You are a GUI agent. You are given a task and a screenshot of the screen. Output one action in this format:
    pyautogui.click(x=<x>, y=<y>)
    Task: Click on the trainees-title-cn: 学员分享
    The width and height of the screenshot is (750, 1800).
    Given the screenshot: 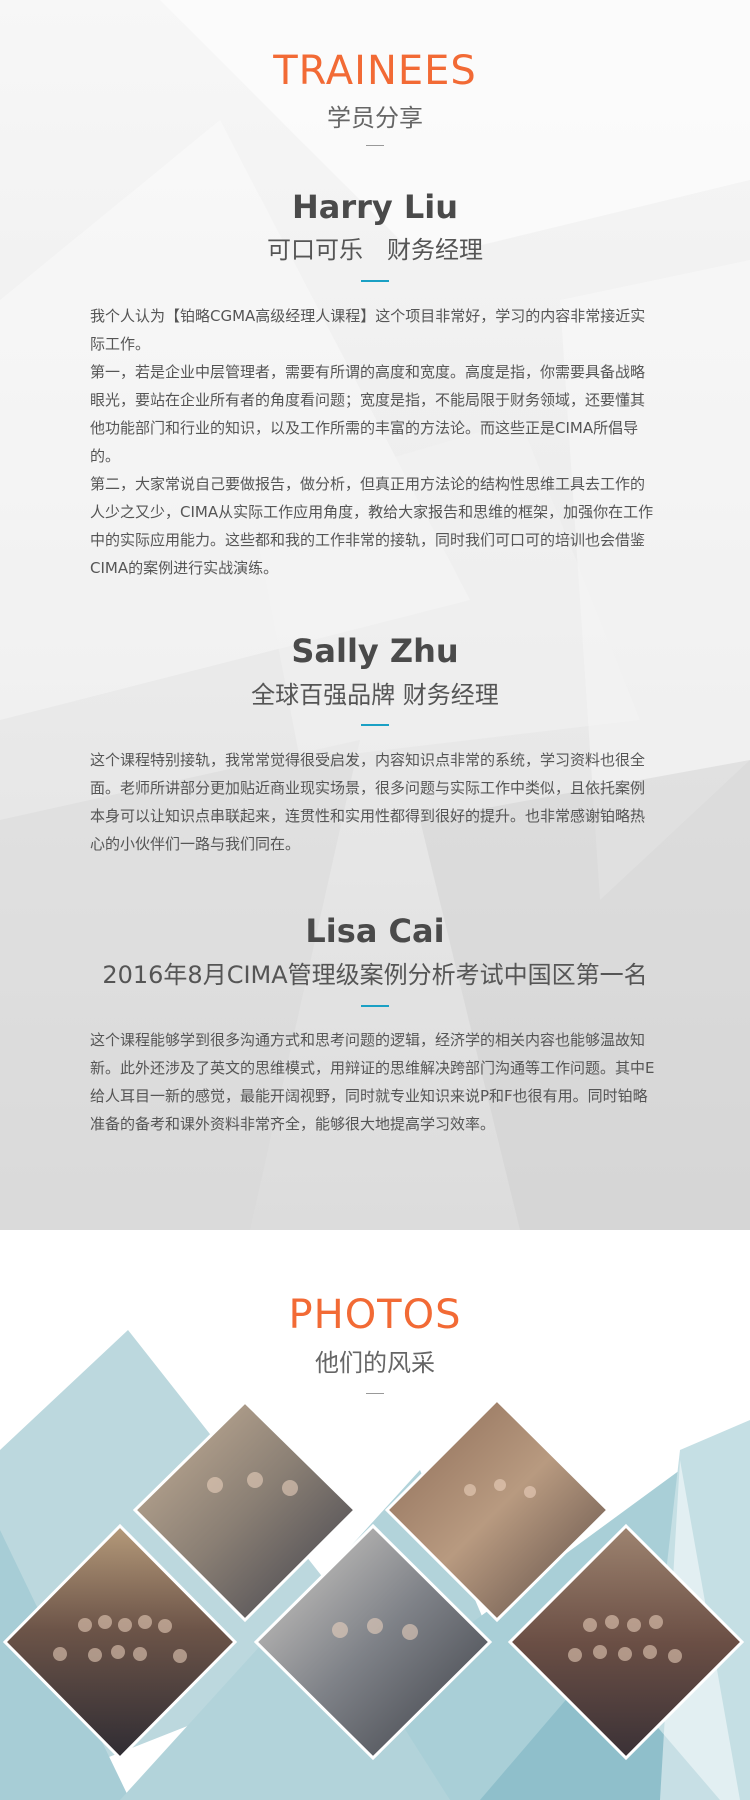 What is the action you would take?
    pyautogui.click(x=375, y=118)
    